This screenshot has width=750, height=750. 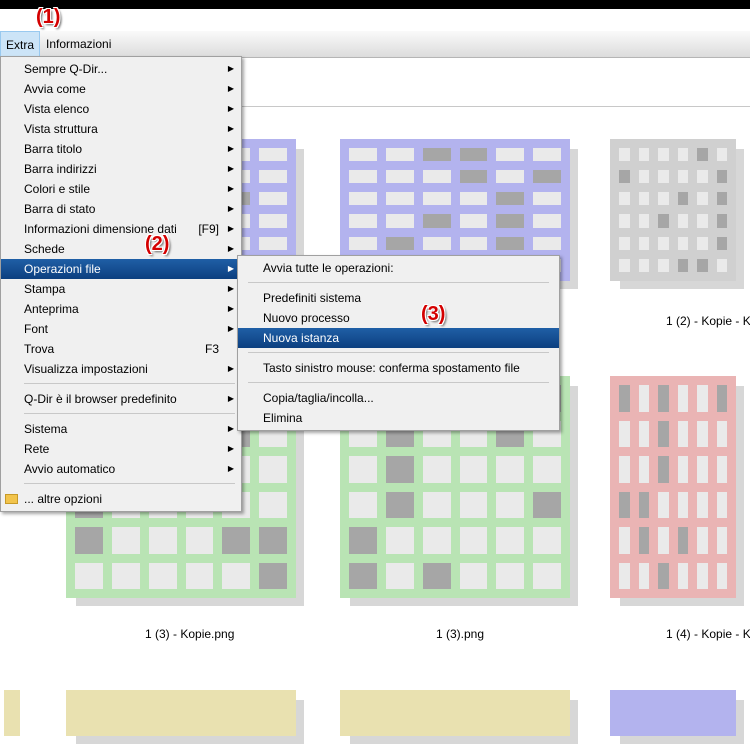 I want to click on fileops-item-avvia-tutte-le-operazioni: Avvia tutte le operazioni:, so click(x=398, y=268).